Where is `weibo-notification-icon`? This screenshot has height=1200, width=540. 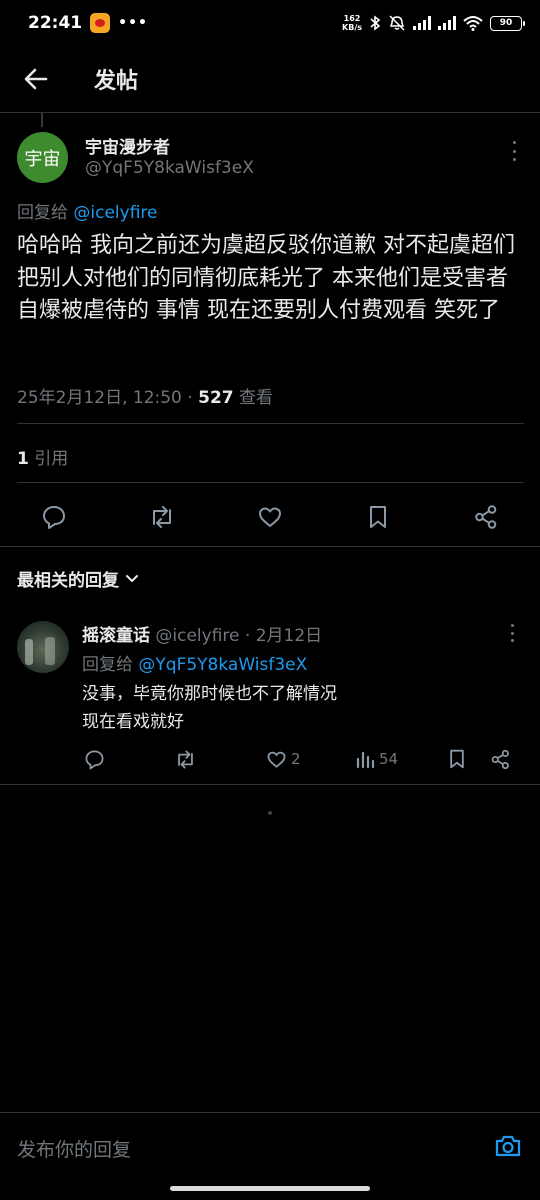 weibo-notification-icon is located at coordinates (100, 23).